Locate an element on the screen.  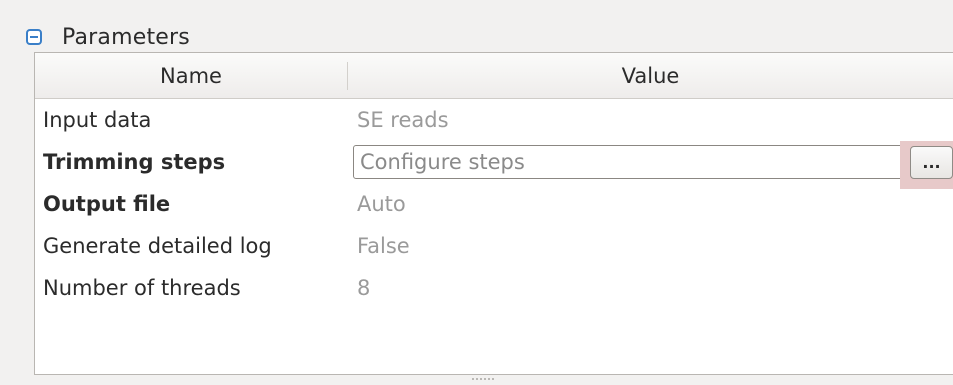
param-name-generate-detailed-log: Generate detailed log is located at coordinates (157, 246).